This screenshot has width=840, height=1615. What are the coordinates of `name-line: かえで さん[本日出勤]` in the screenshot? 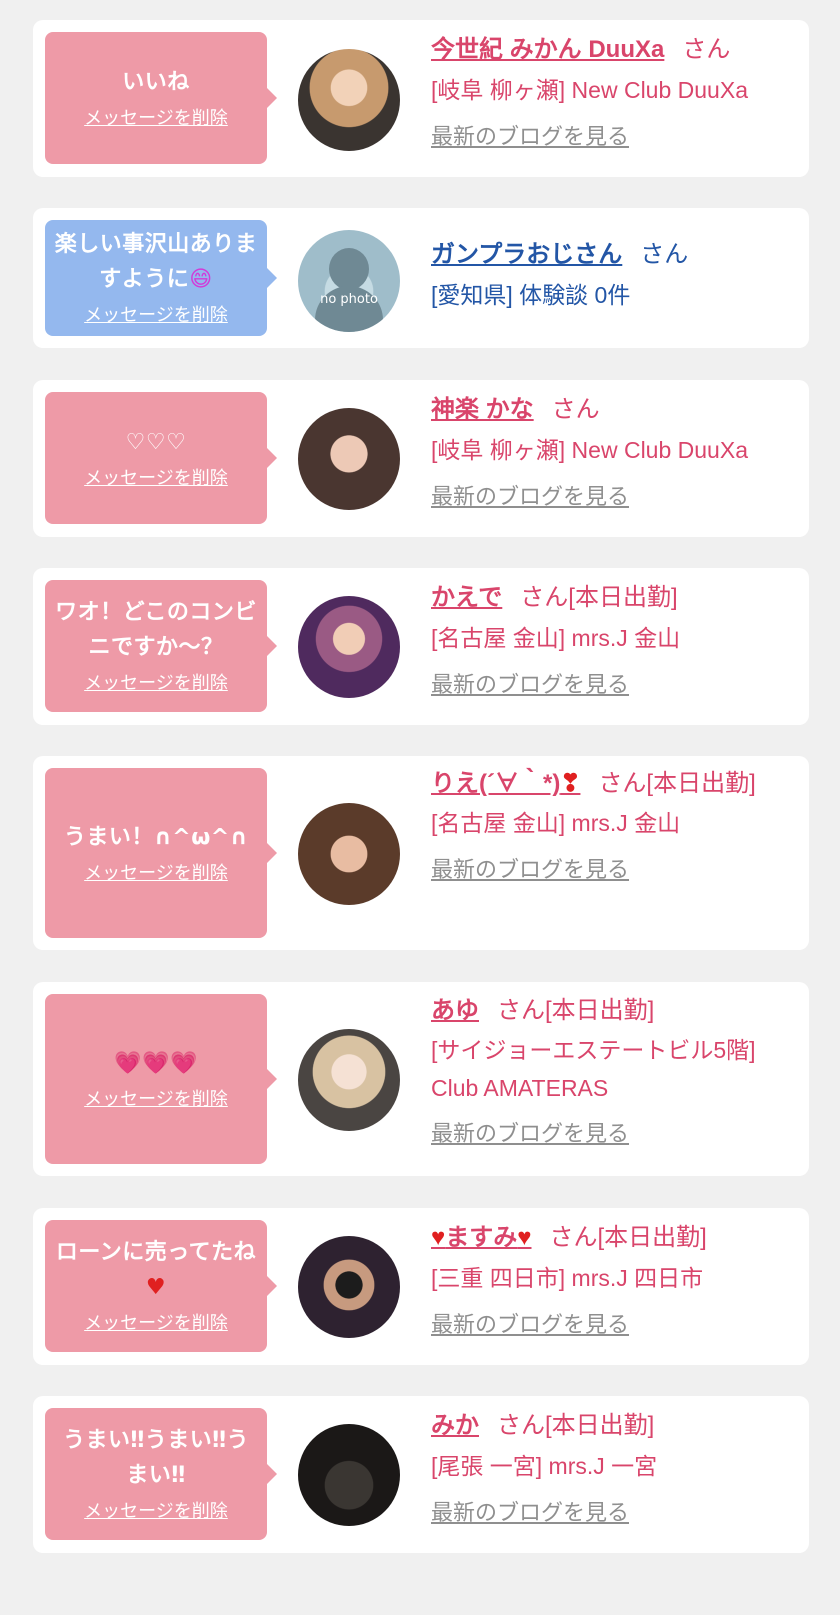 It's located at (611, 598).